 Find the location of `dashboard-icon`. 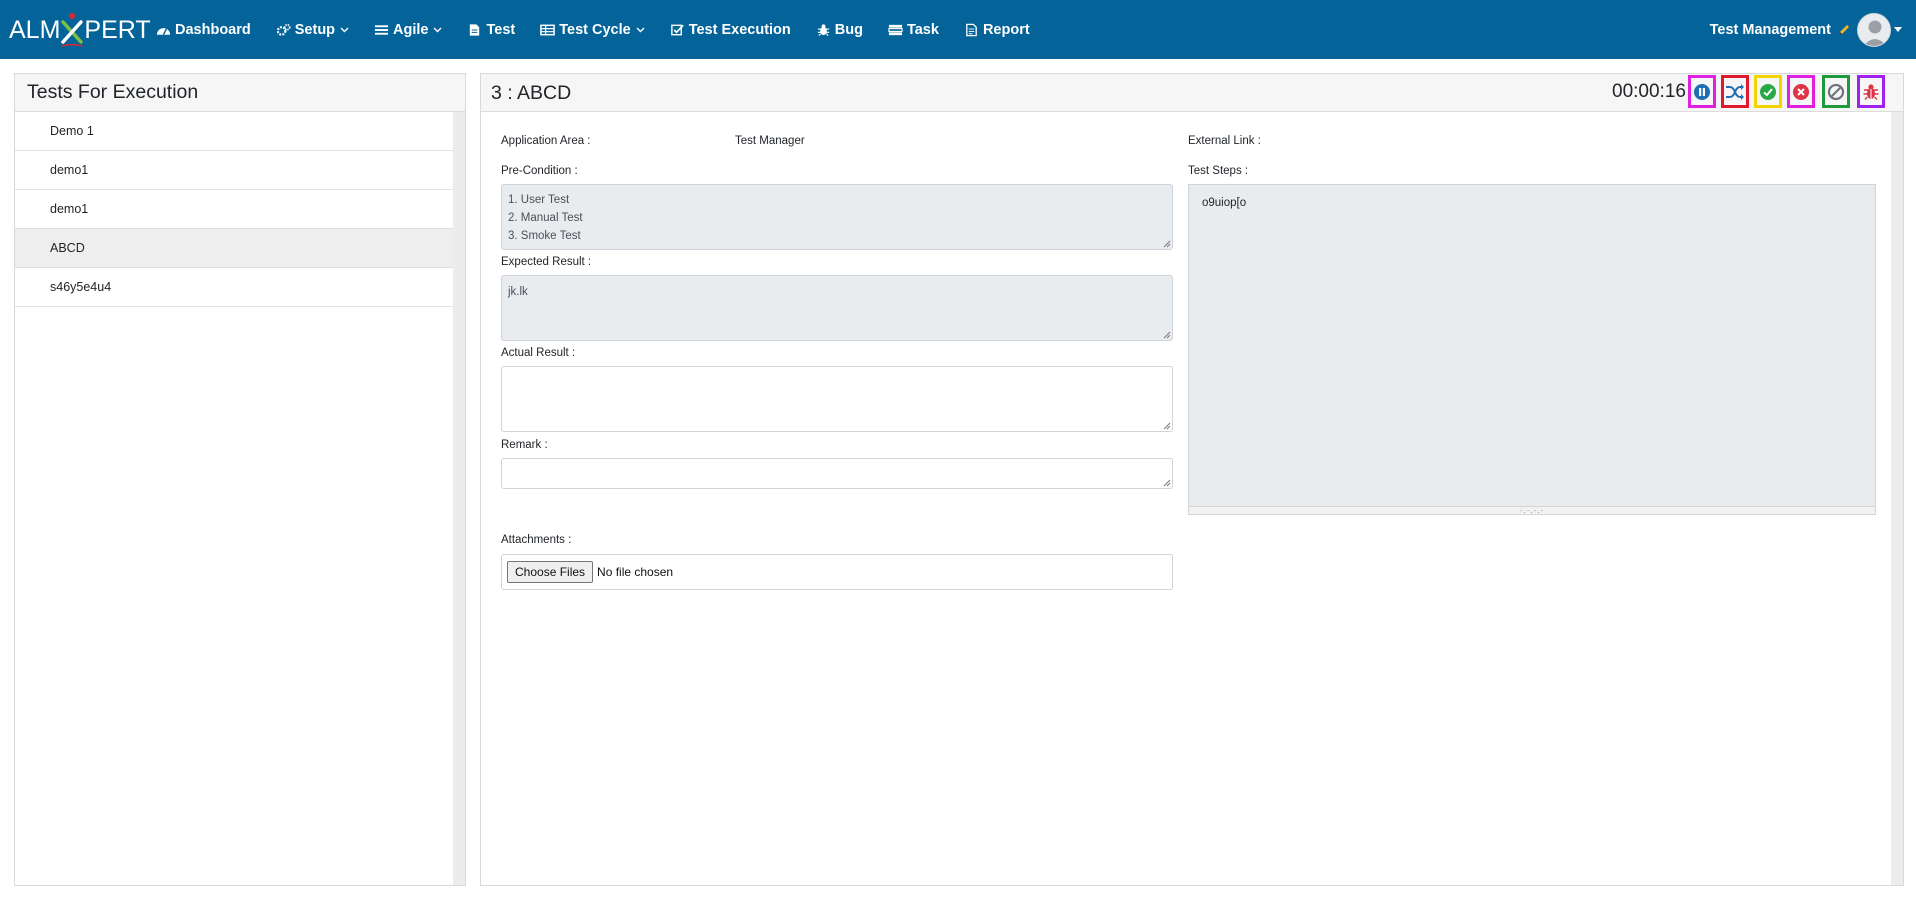

dashboard-icon is located at coordinates (163, 31).